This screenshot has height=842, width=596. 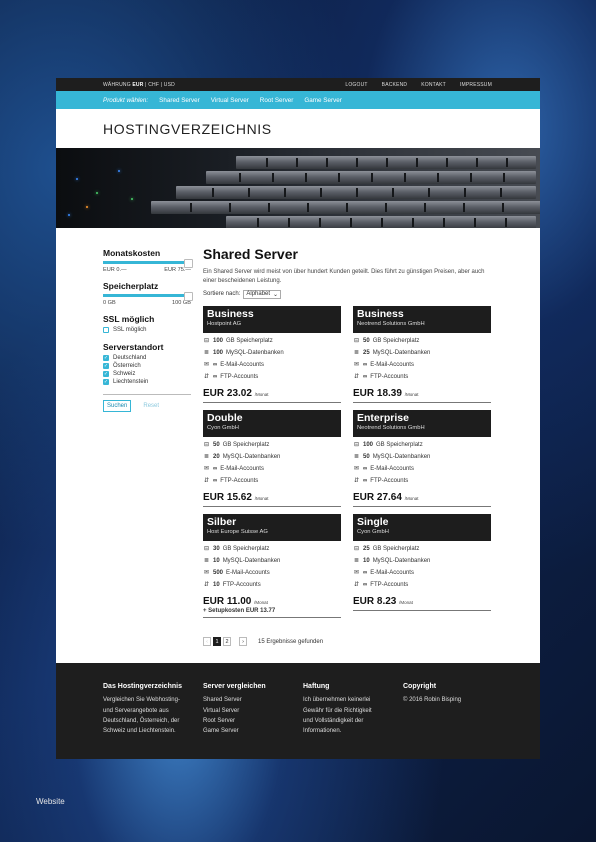 What do you see at coordinates (136, 710) in the screenshot?
I see `footer-text: und Serverangebote aus` at bounding box center [136, 710].